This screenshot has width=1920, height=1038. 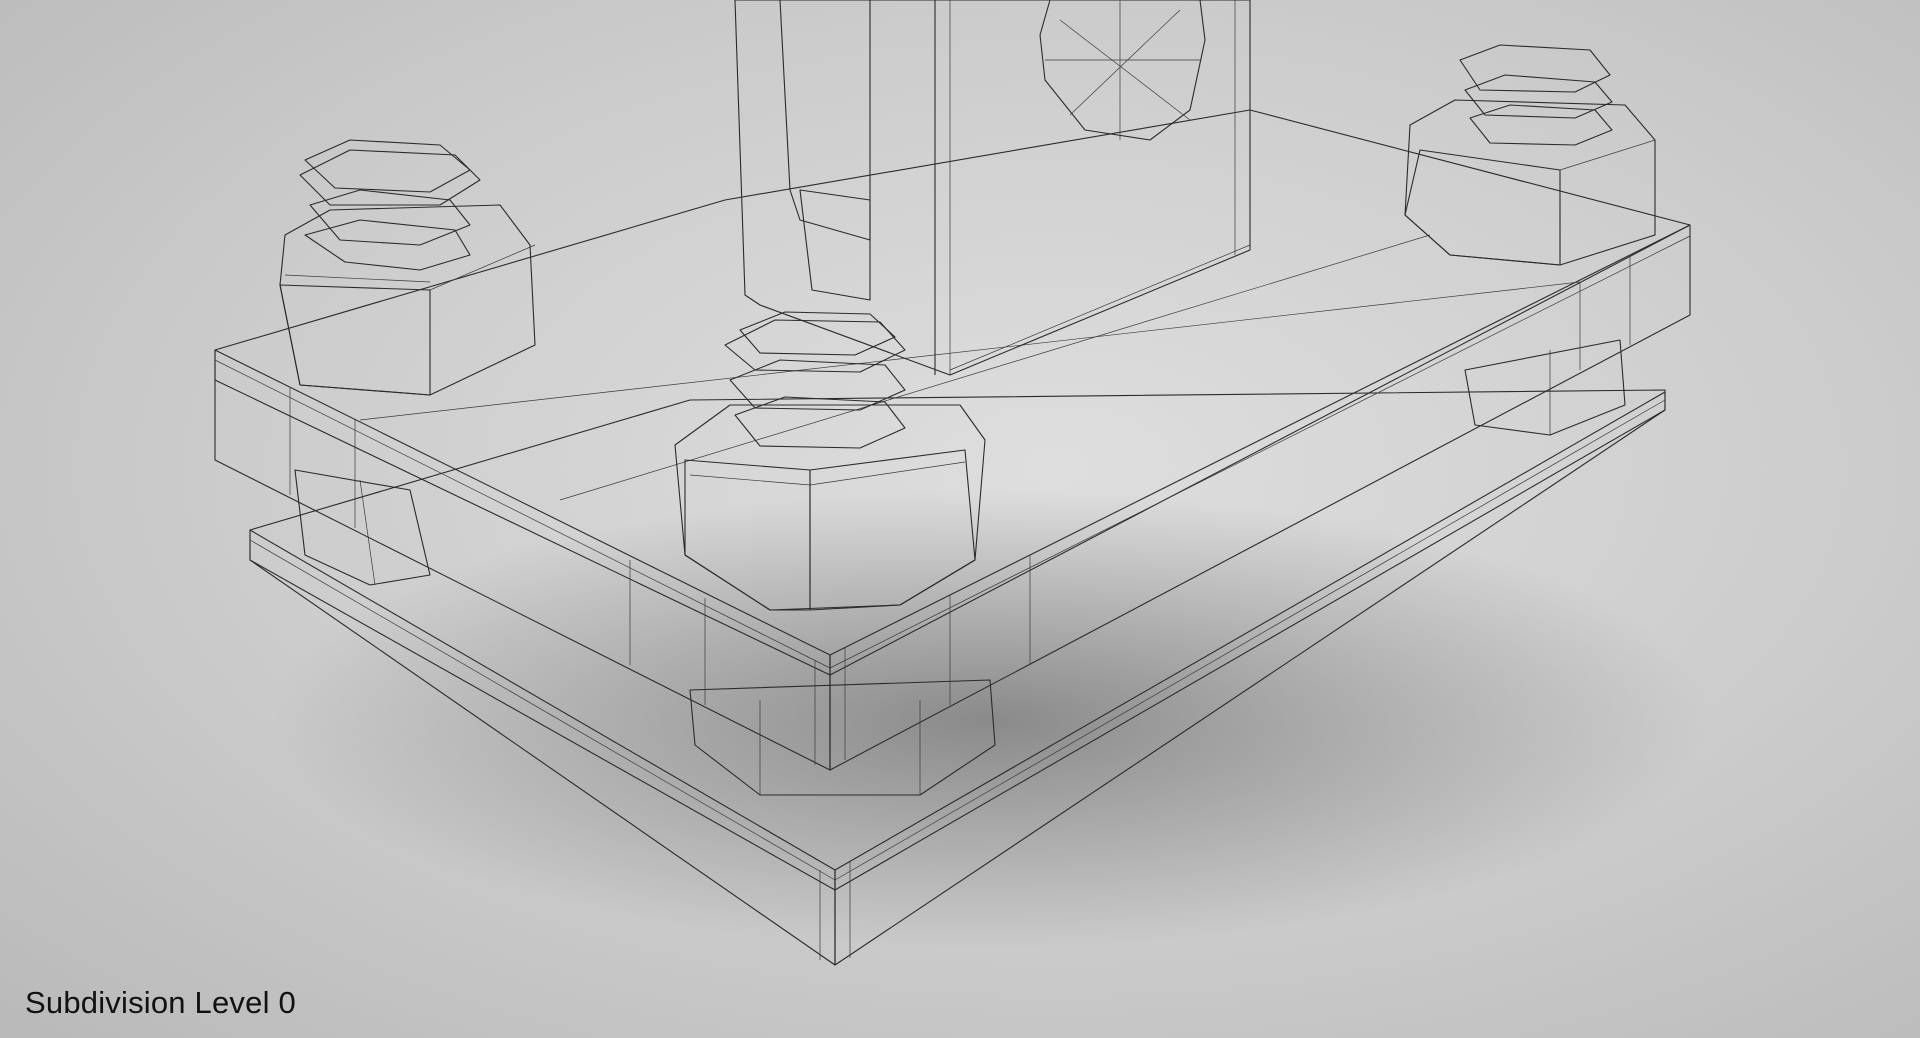 I want to click on column, so click(x=992, y=188).